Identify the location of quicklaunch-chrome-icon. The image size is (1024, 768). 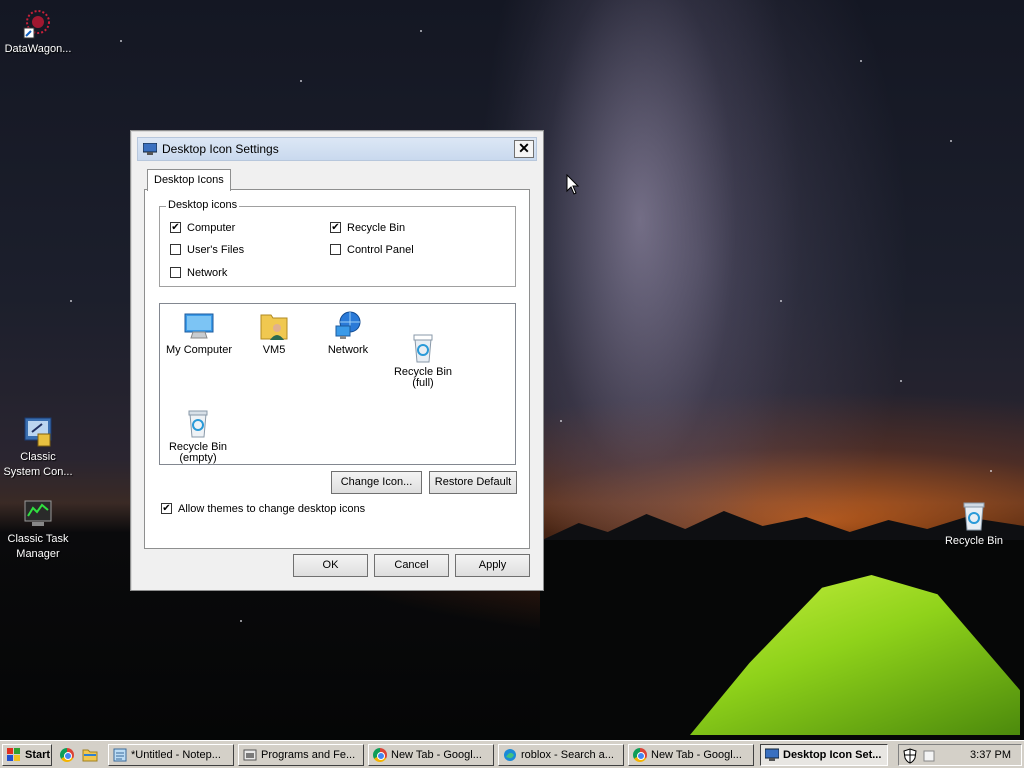
(67, 755).